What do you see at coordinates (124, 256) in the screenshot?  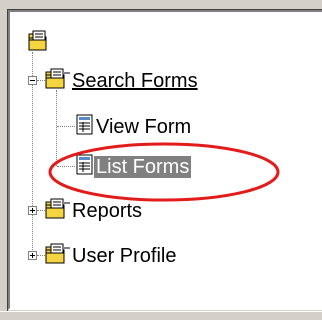 I see `tree-item-user-profile: User Profile` at bounding box center [124, 256].